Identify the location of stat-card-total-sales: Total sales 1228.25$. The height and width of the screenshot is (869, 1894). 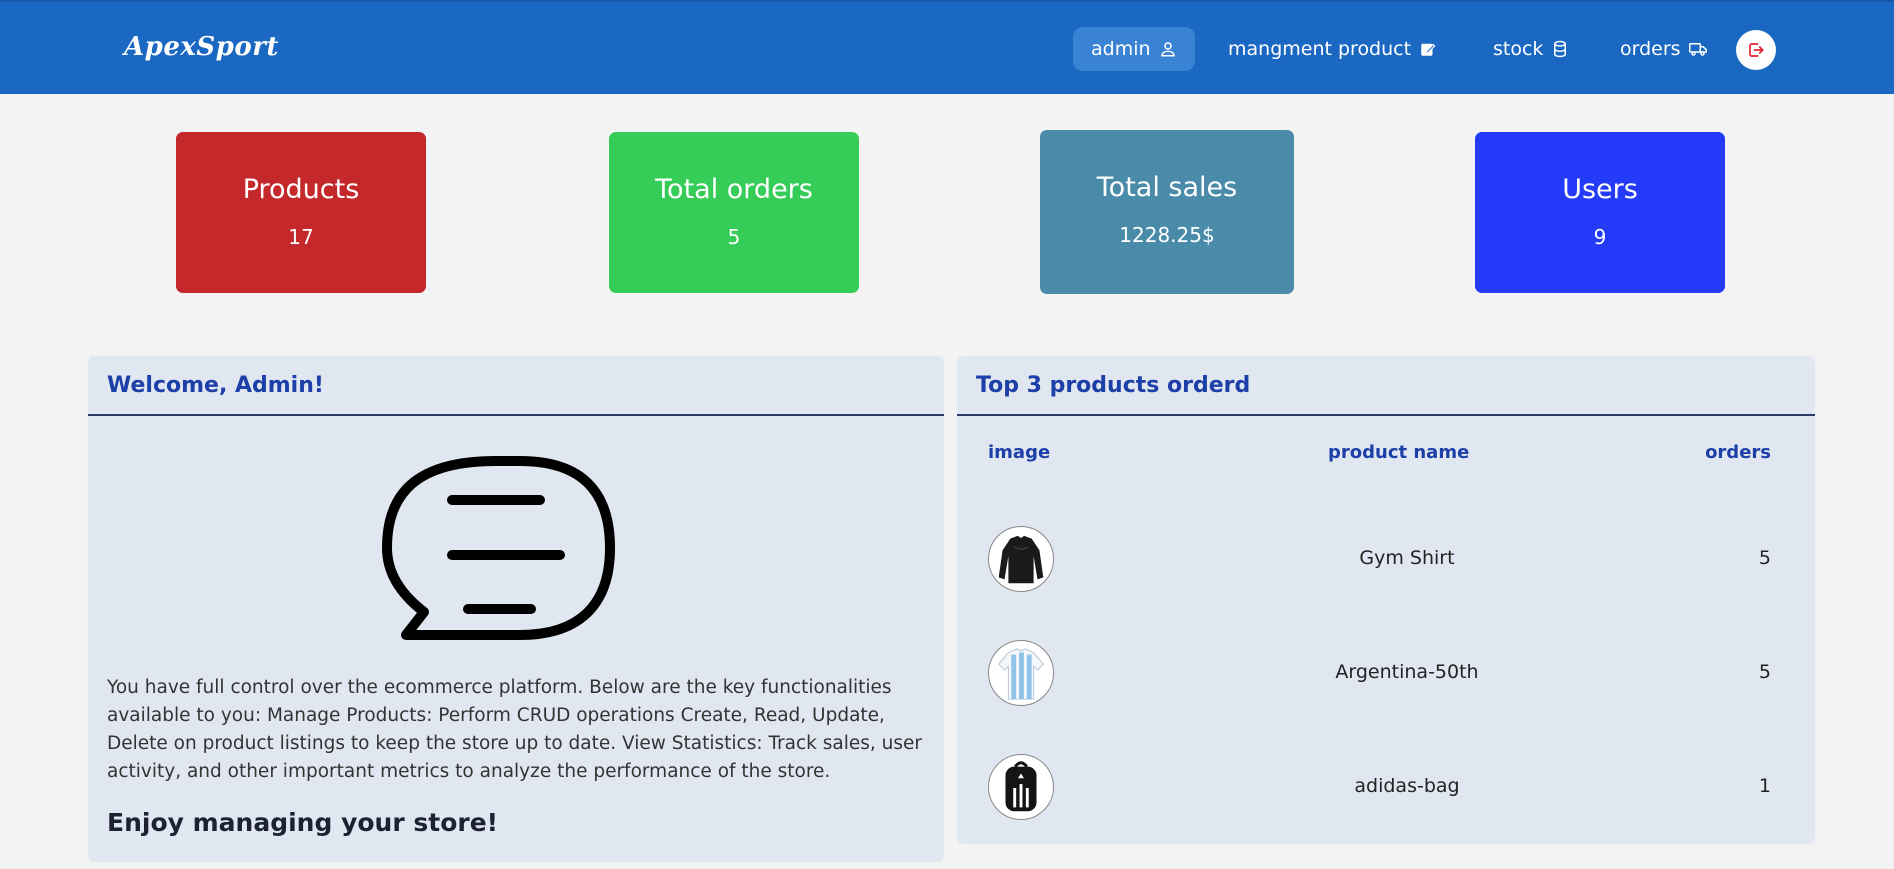
(1167, 212).